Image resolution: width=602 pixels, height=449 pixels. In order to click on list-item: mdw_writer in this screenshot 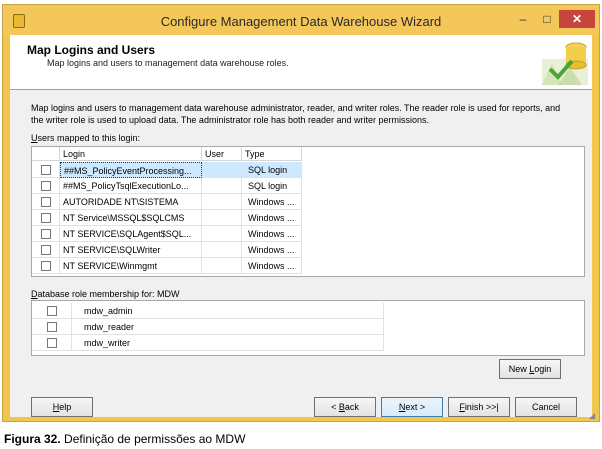, I will do `click(208, 343)`.